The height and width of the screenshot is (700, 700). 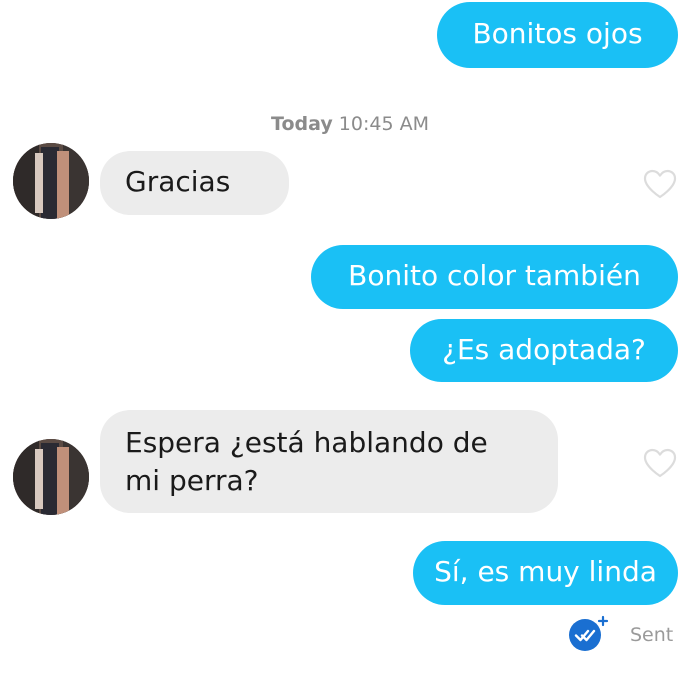 What do you see at coordinates (544, 350) in the screenshot?
I see `outgoing-message: ¿Es adoptada?` at bounding box center [544, 350].